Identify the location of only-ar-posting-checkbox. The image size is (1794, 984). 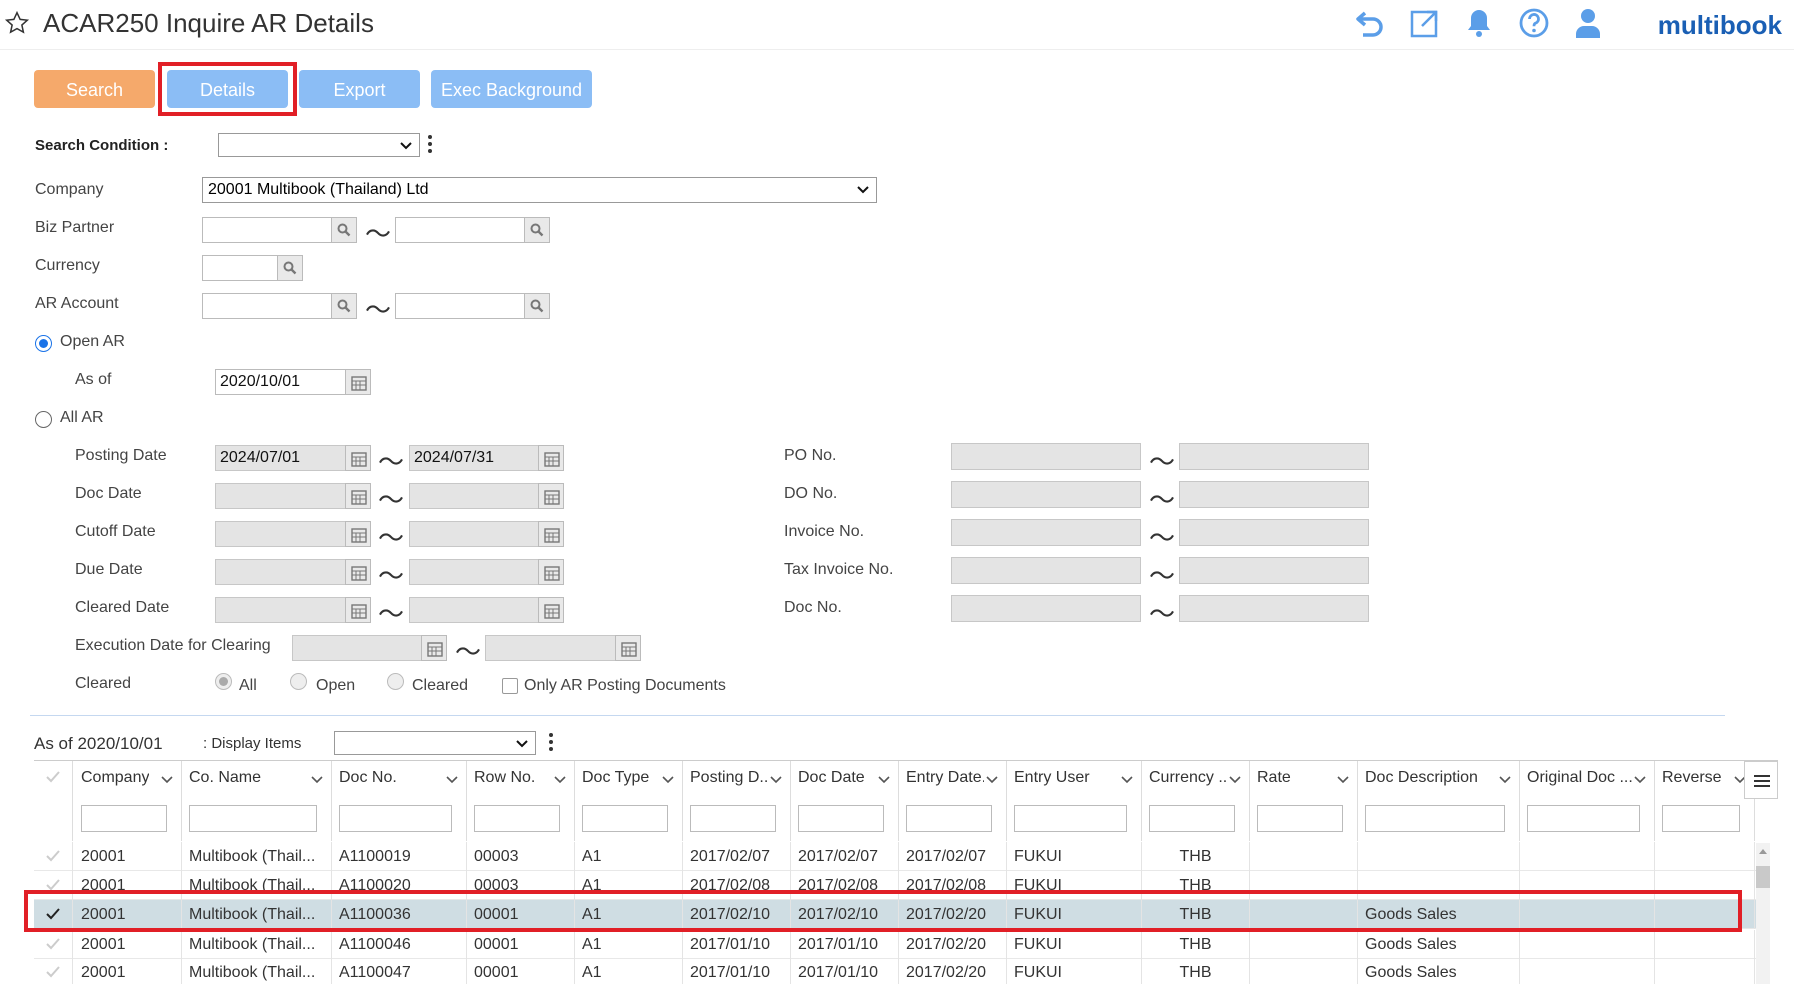
(510, 686).